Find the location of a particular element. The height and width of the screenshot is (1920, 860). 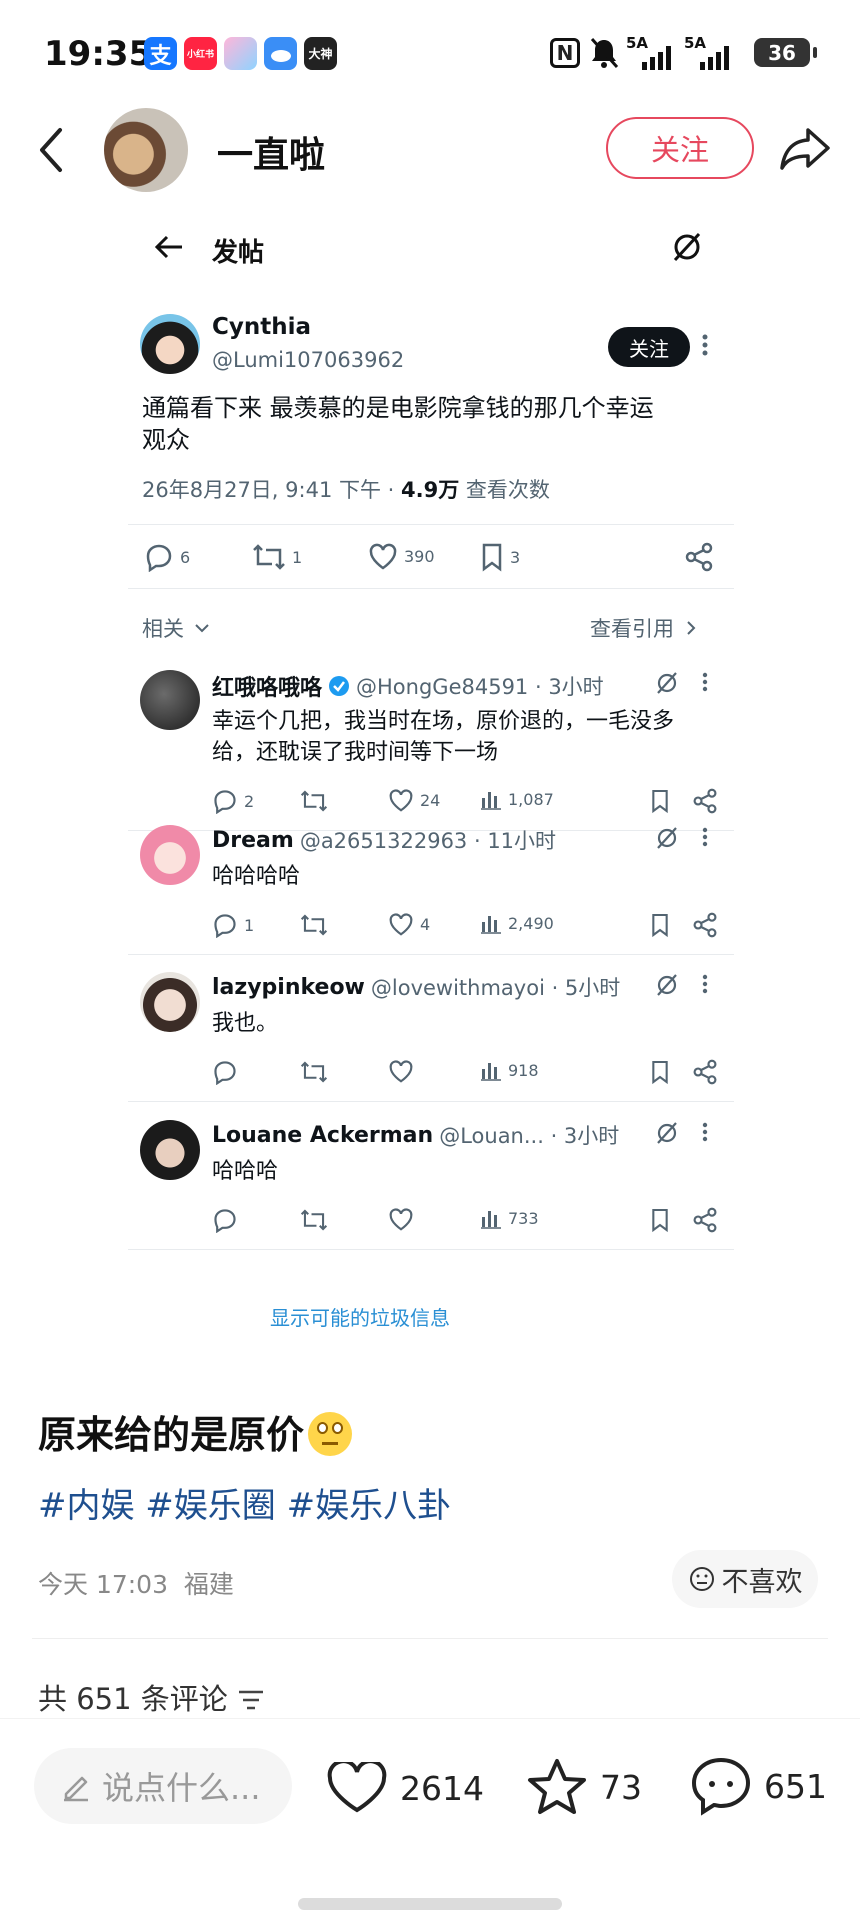

pencil-icon is located at coordinates (76, 1789).